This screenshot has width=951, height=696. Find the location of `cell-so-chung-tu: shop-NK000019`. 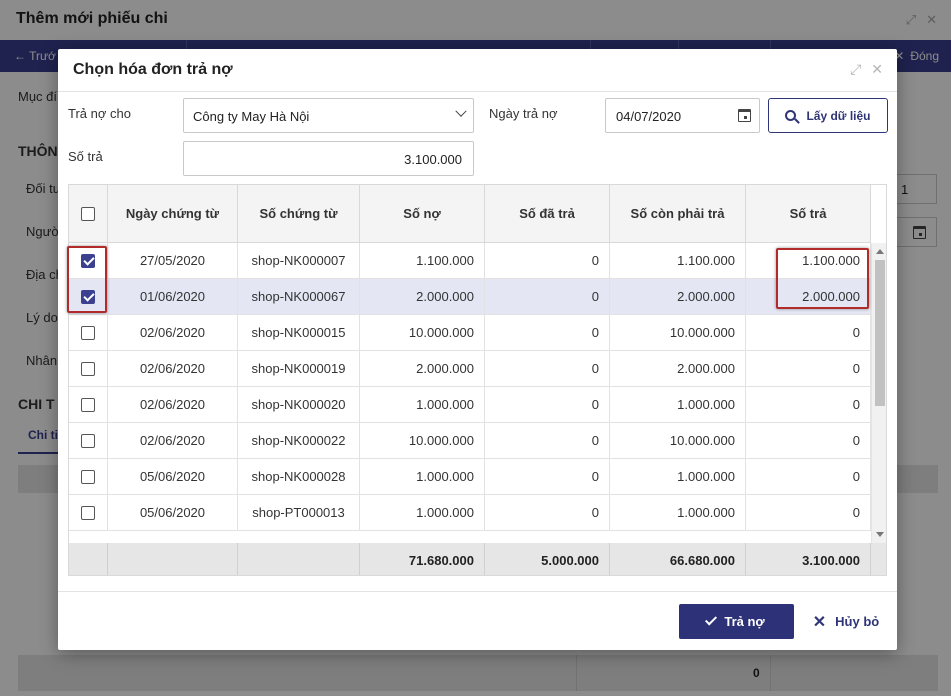

cell-so-chung-tu: shop-NK000019 is located at coordinates (299, 368).